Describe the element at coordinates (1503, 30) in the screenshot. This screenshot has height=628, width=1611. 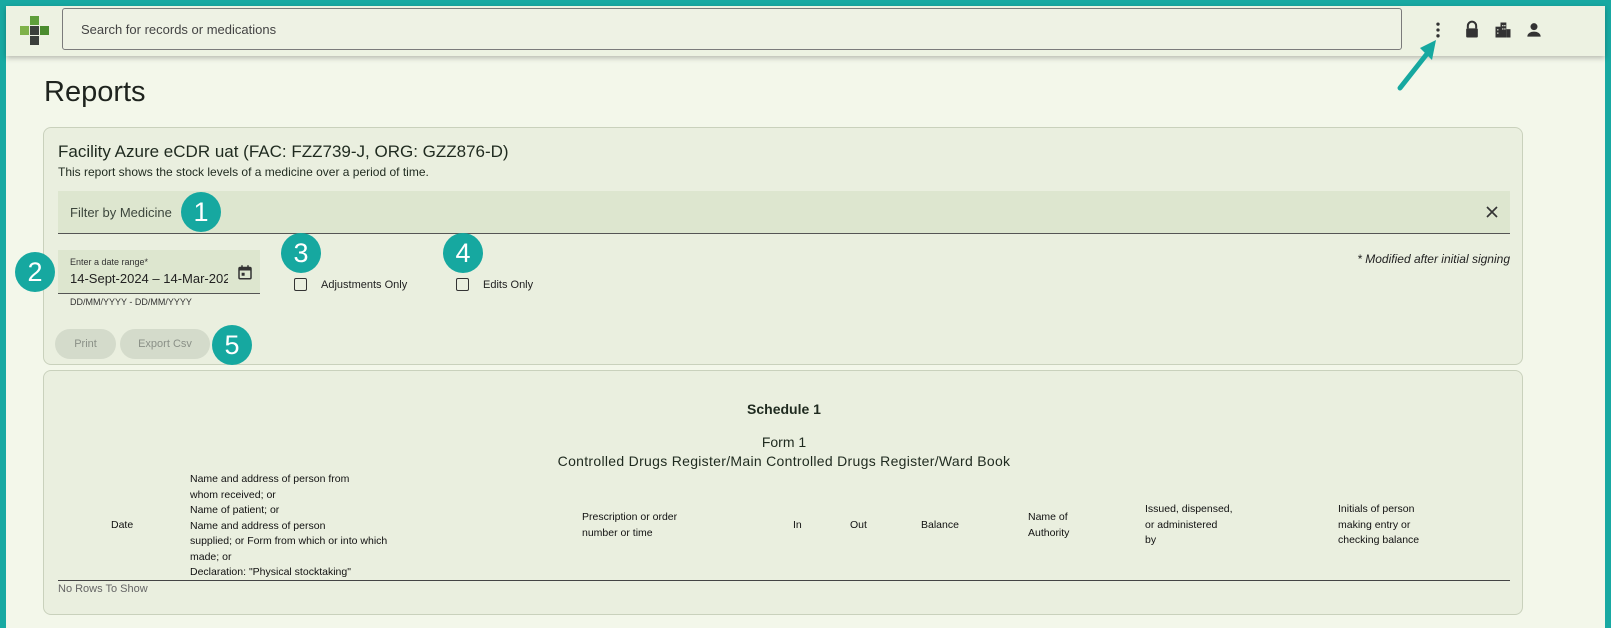
I see `organization-icon` at that location.